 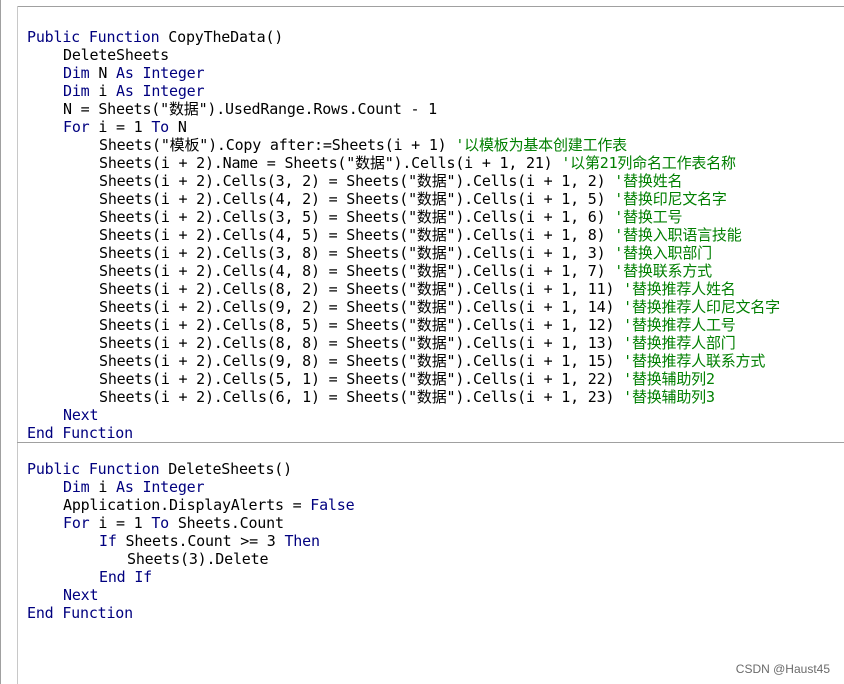 I want to click on code-line: Public Function CopyTheData(), so click(x=403, y=37).